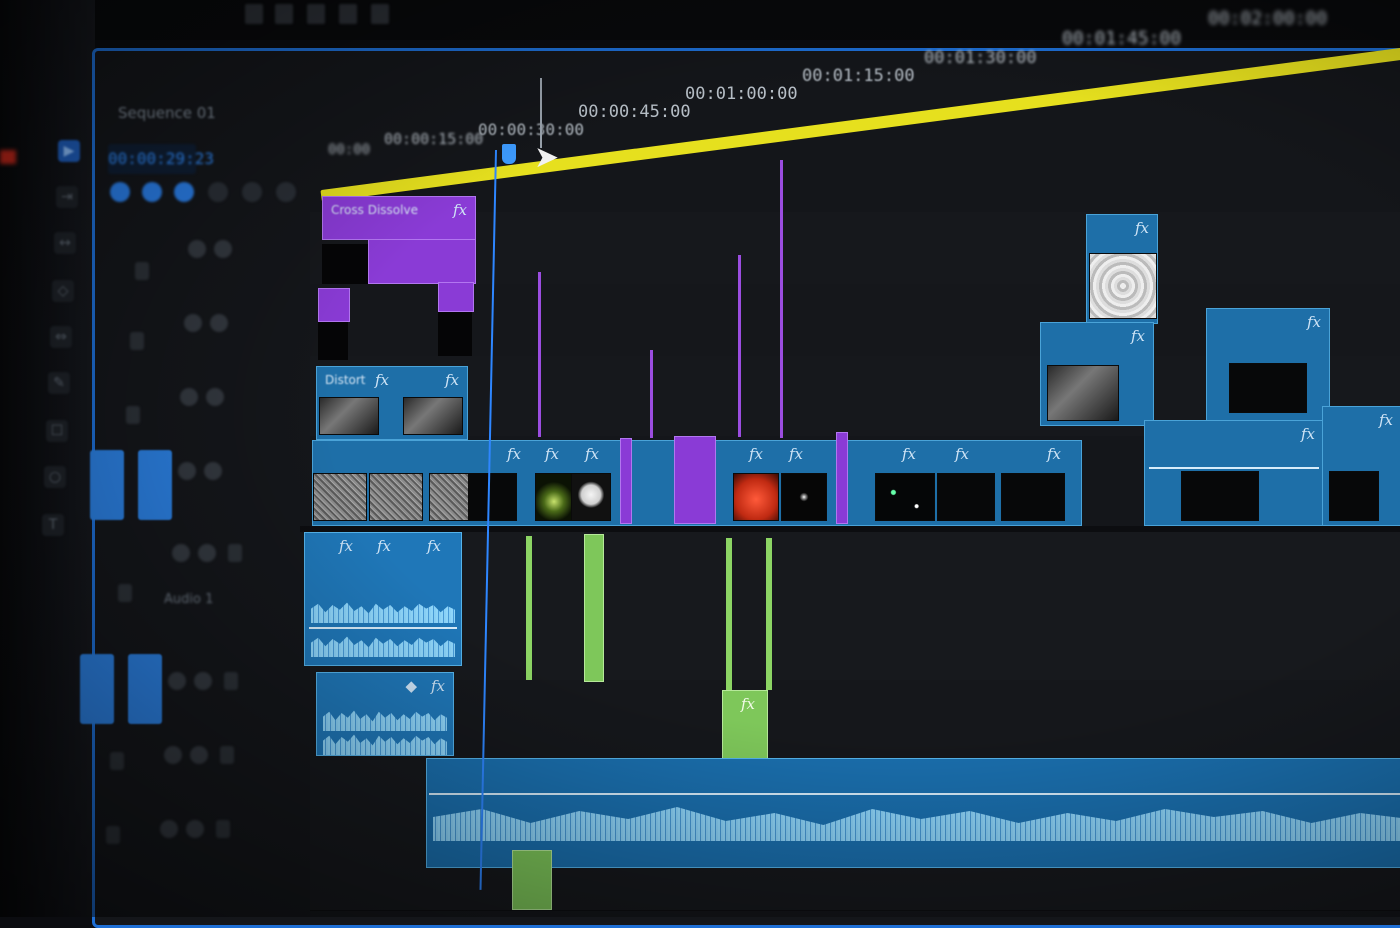 The image size is (1400, 928). What do you see at coordinates (348, 14) in the screenshot?
I see `new-item-icon` at bounding box center [348, 14].